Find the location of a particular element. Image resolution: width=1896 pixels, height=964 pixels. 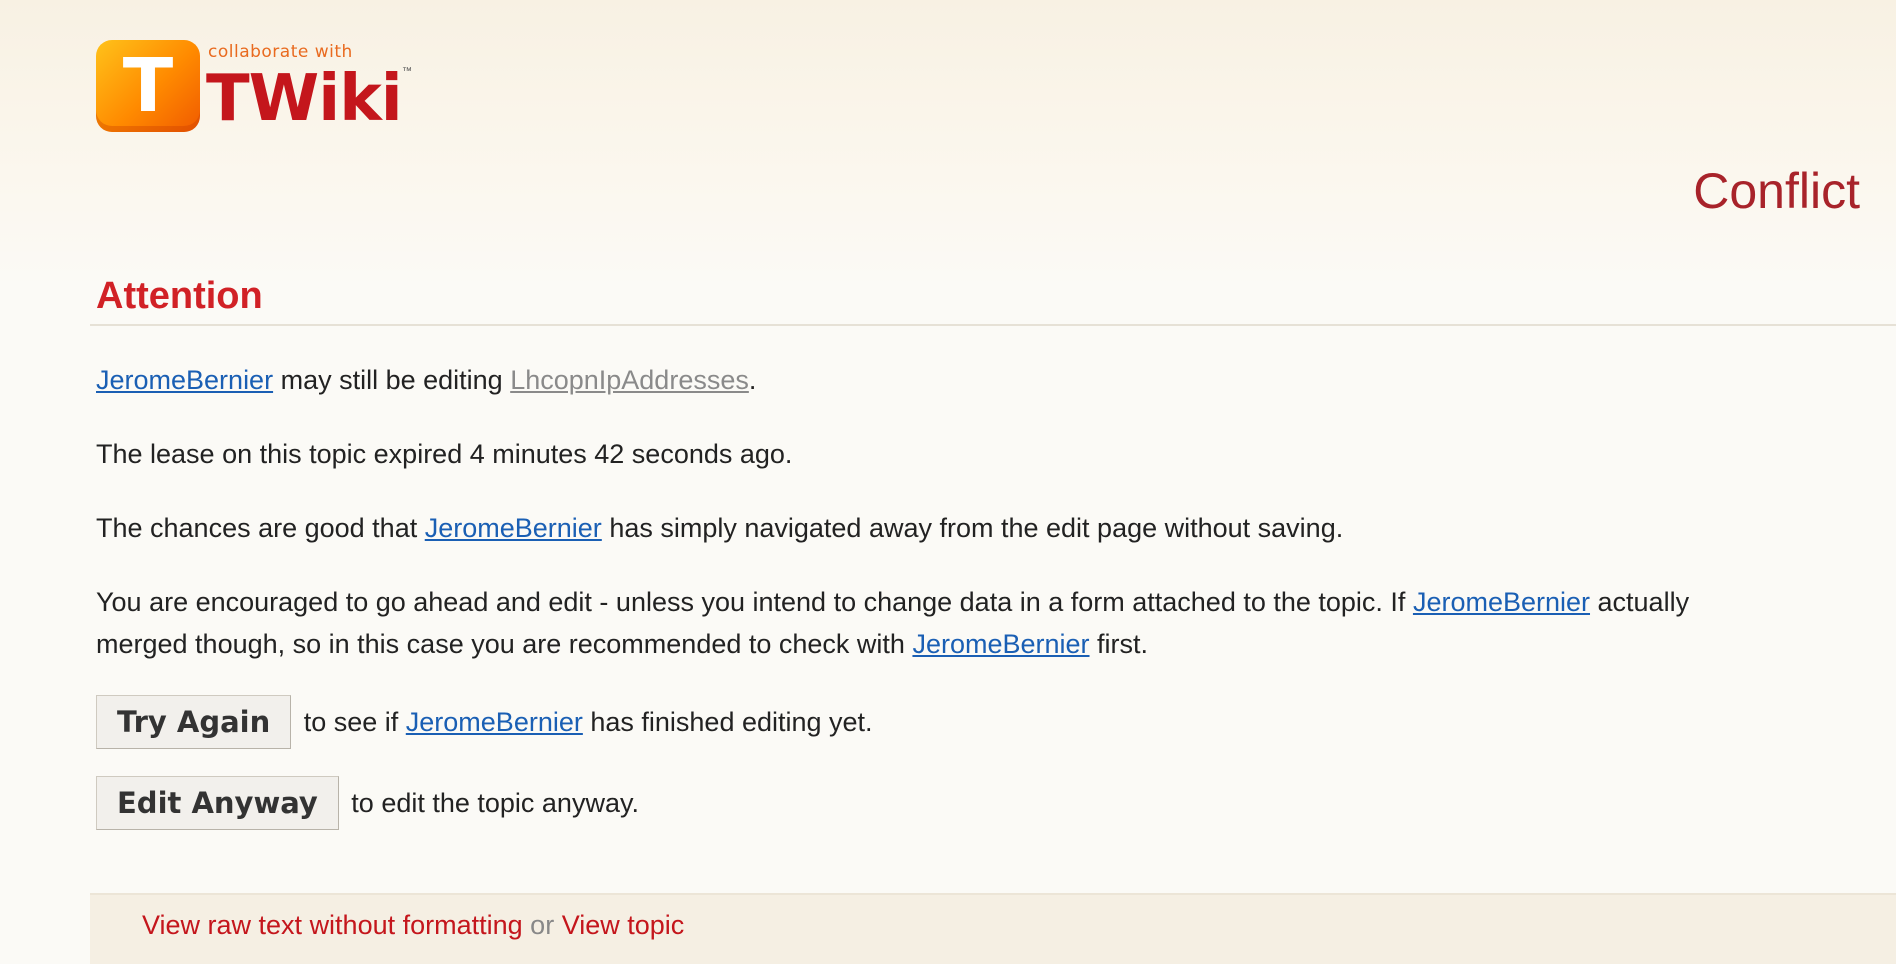

try-again-button: Try Again is located at coordinates (194, 722).